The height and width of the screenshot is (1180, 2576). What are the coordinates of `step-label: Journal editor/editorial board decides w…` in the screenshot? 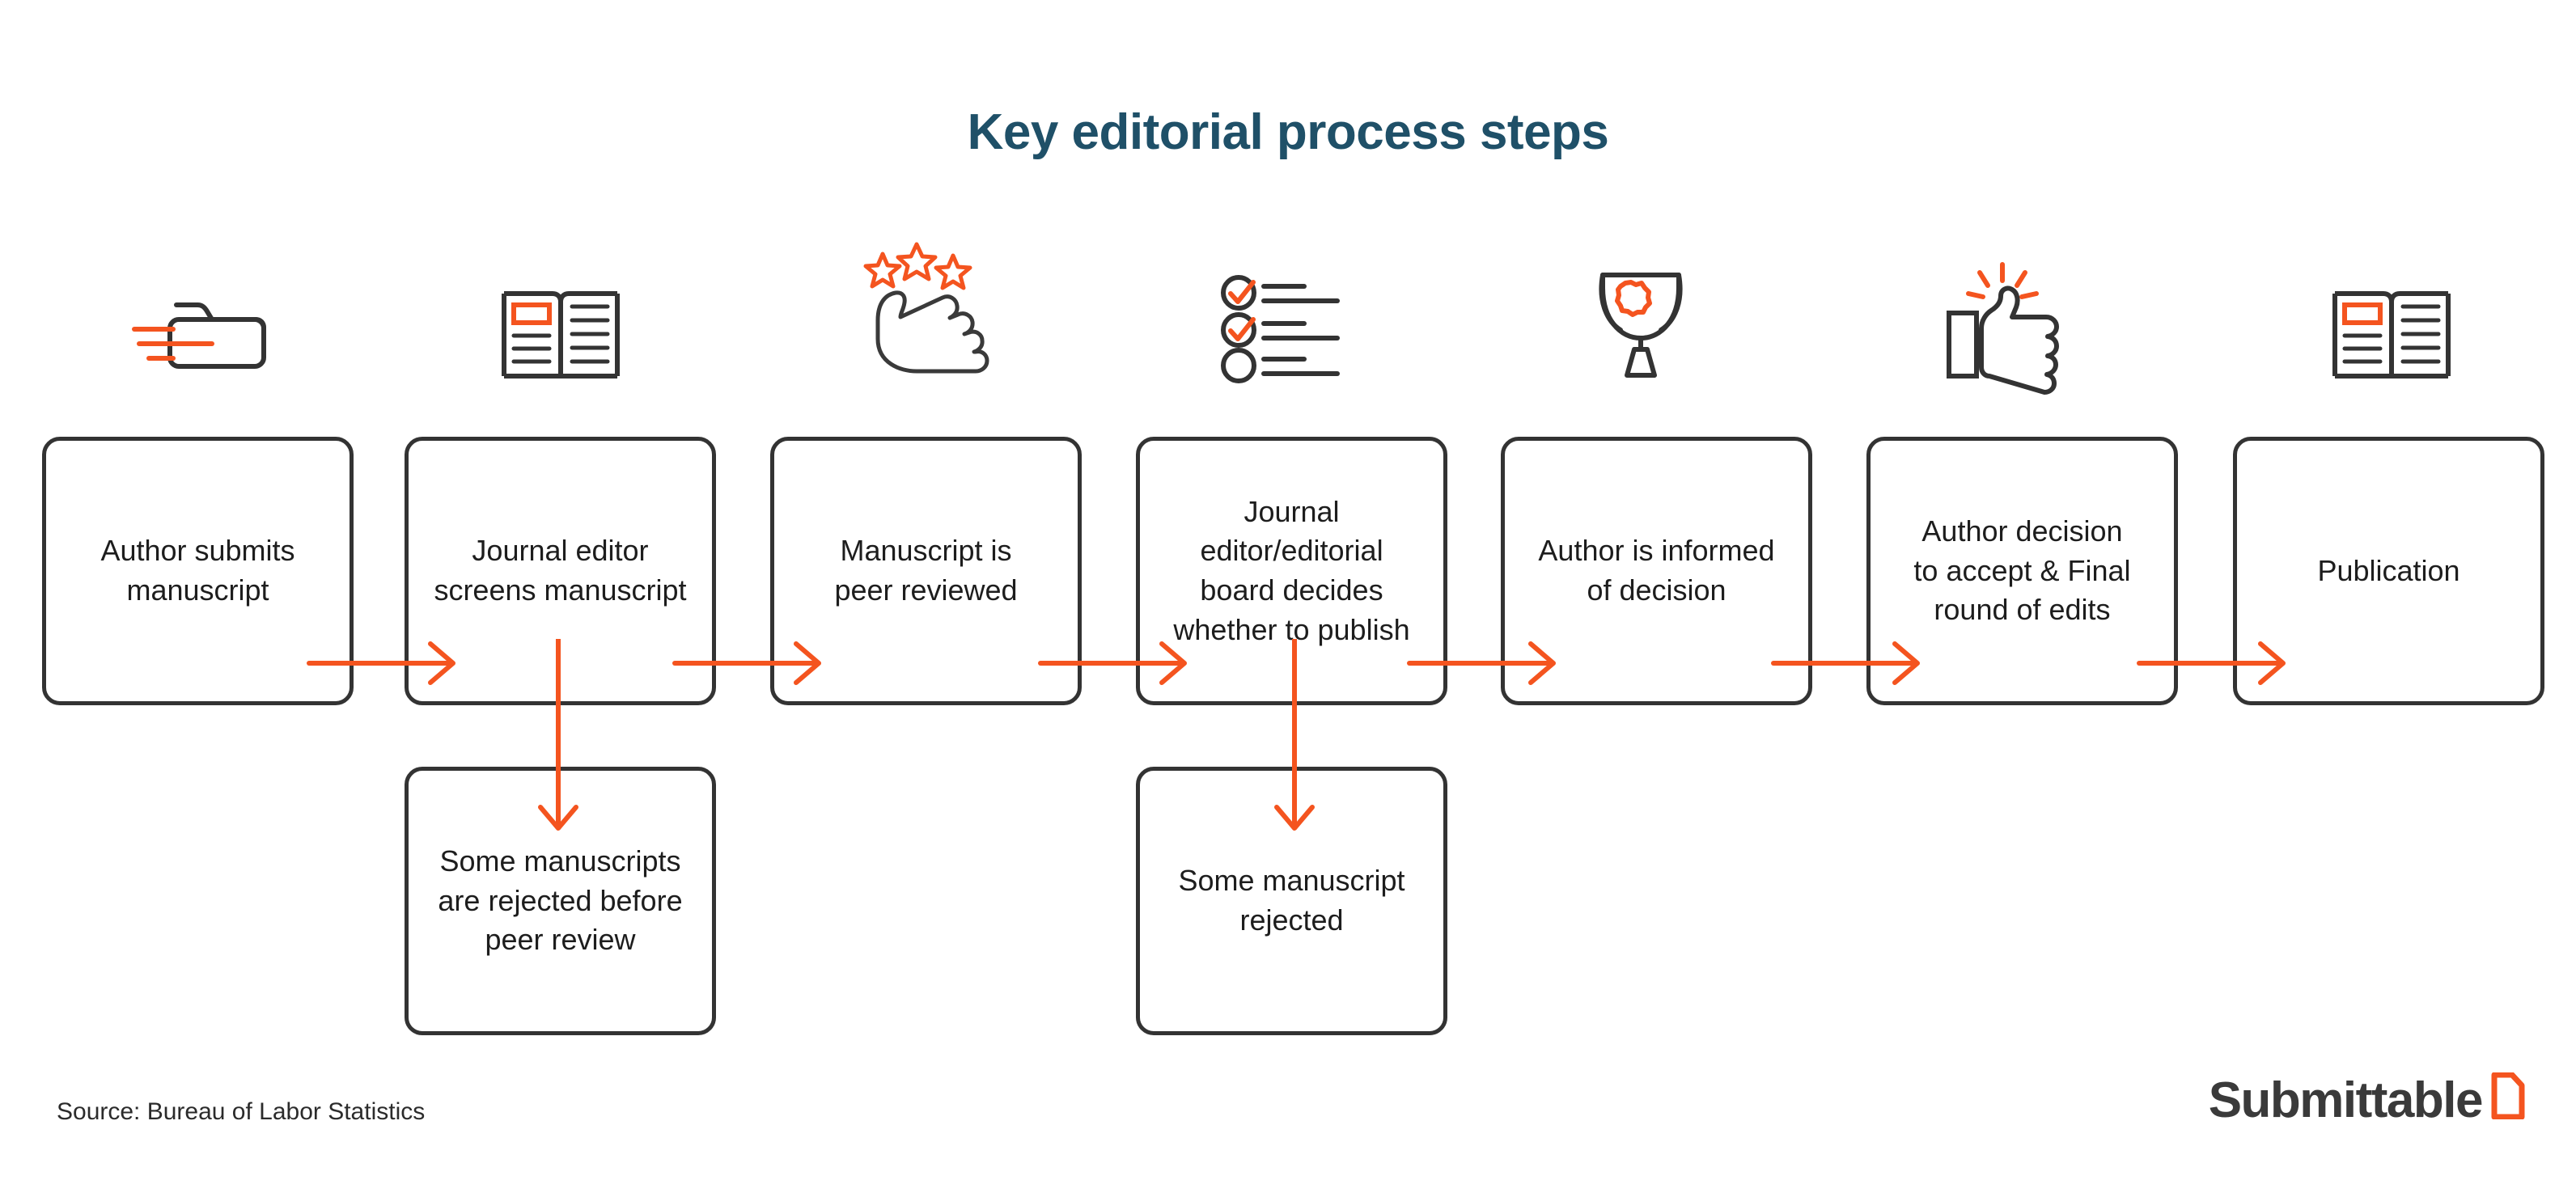 It's located at (1291, 570).